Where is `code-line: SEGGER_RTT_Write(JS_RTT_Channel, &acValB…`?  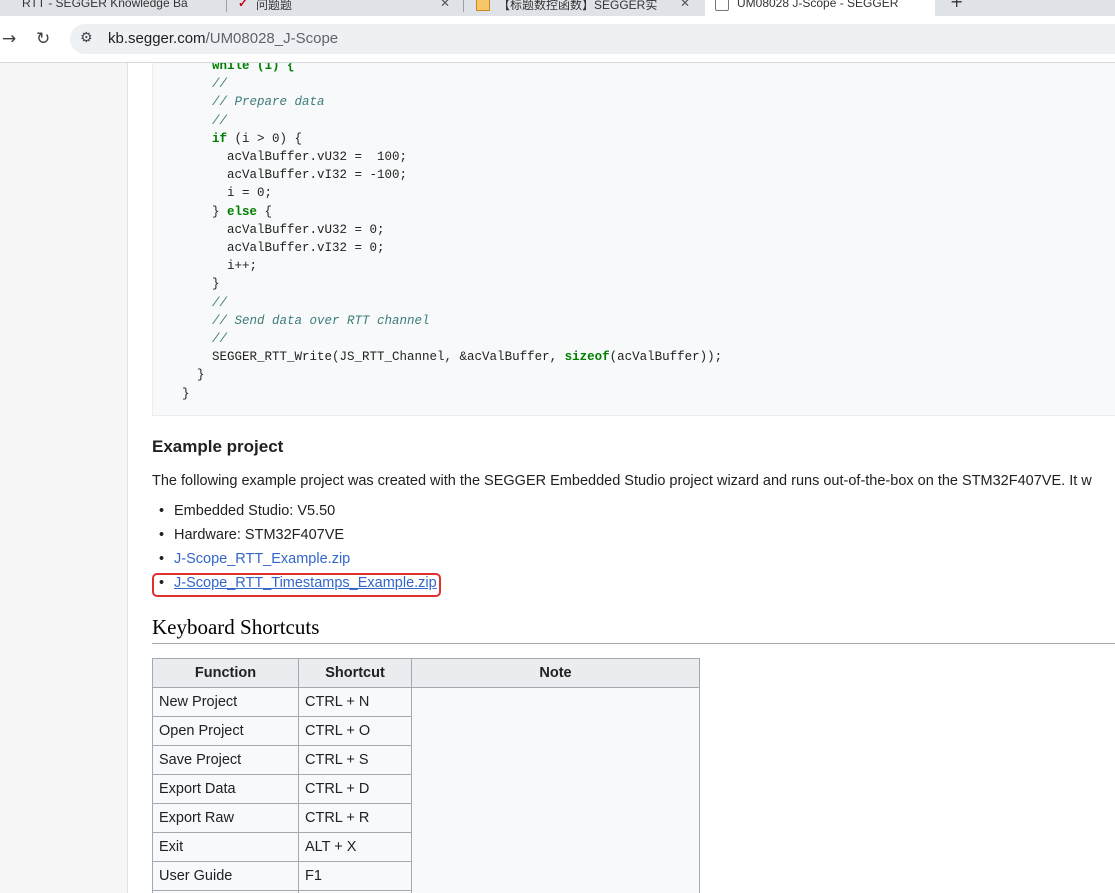 code-line: SEGGER_RTT_Write(JS_RTT_Channel, &acValB… is located at coordinates (467, 357).